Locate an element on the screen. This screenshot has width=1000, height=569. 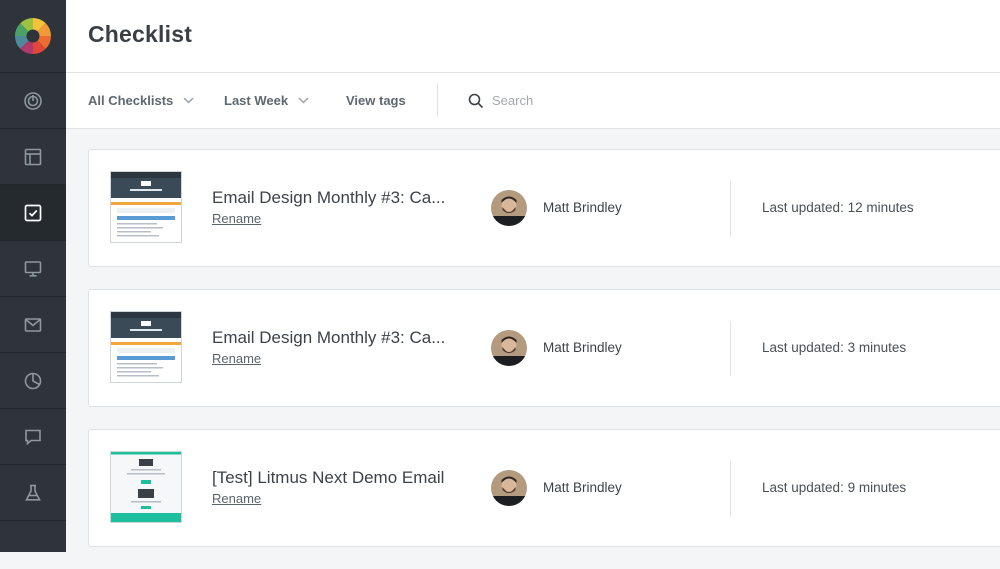
sidebar-item-email is located at coordinates (33, 325).